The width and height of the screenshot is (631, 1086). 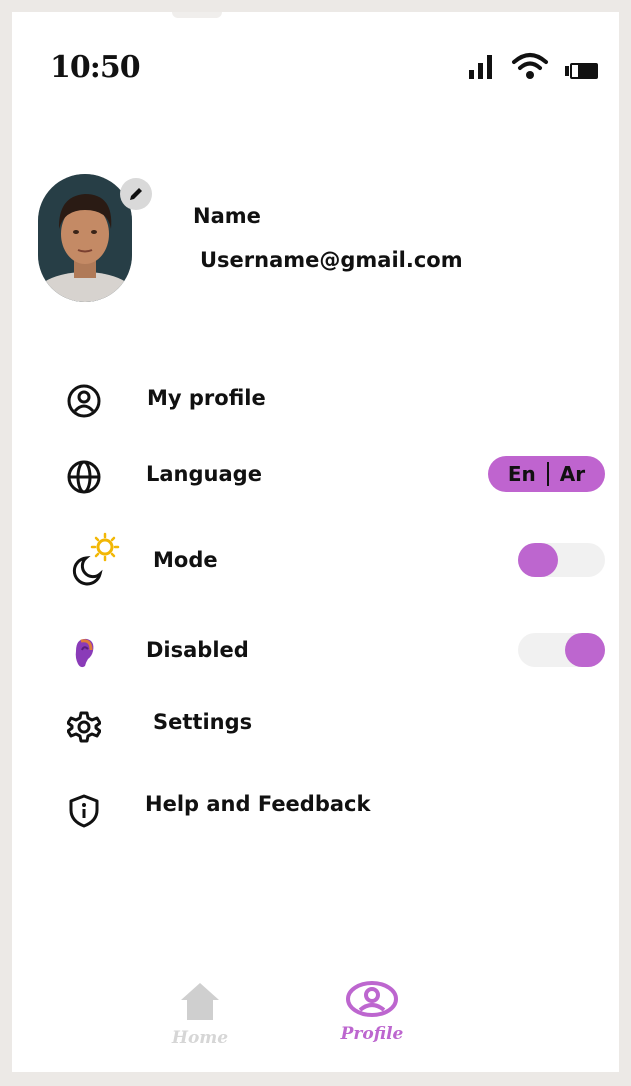 I want to click on mode-toggle-knob, so click(x=538, y=560).